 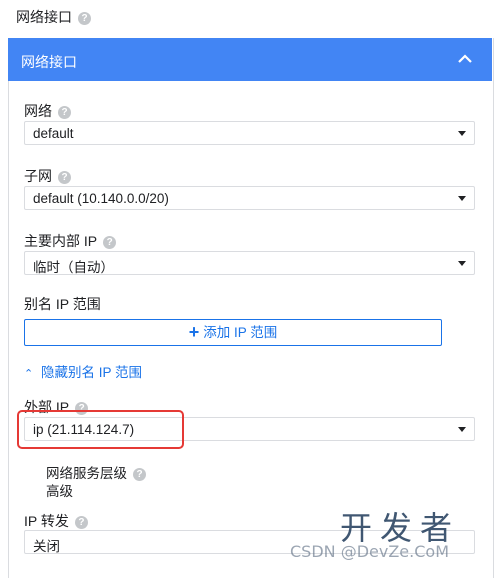 I want to click on highlight-box, so click(x=100, y=429).